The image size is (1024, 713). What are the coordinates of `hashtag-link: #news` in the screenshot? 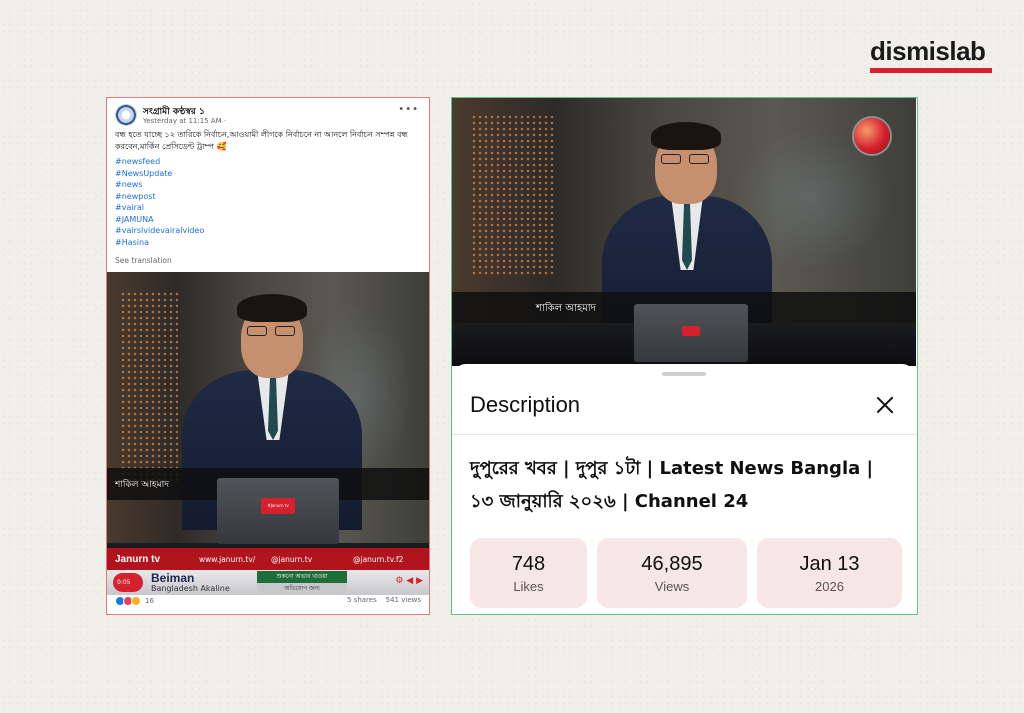 It's located at (159, 185).